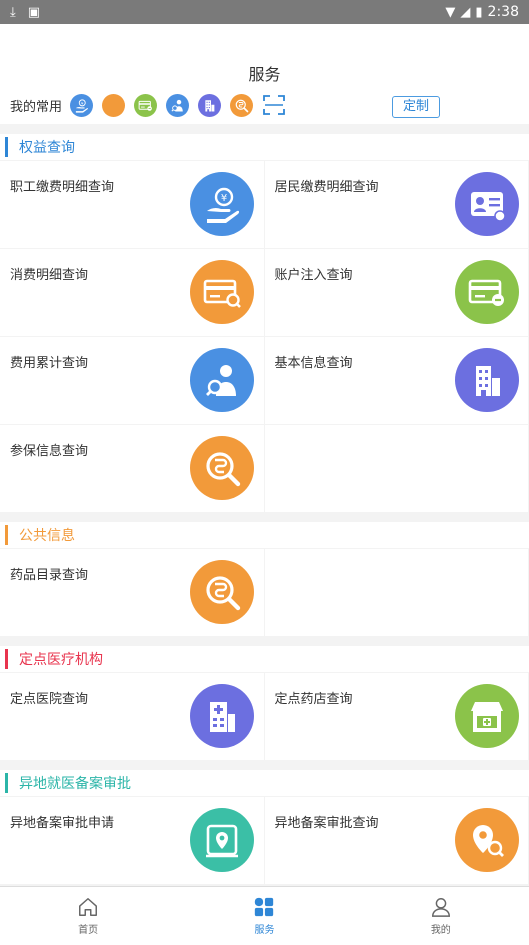 This screenshot has height=945, width=529. What do you see at coordinates (132, 380) in the screenshot?
I see `service-item: 费用累计查询` at bounding box center [132, 380].